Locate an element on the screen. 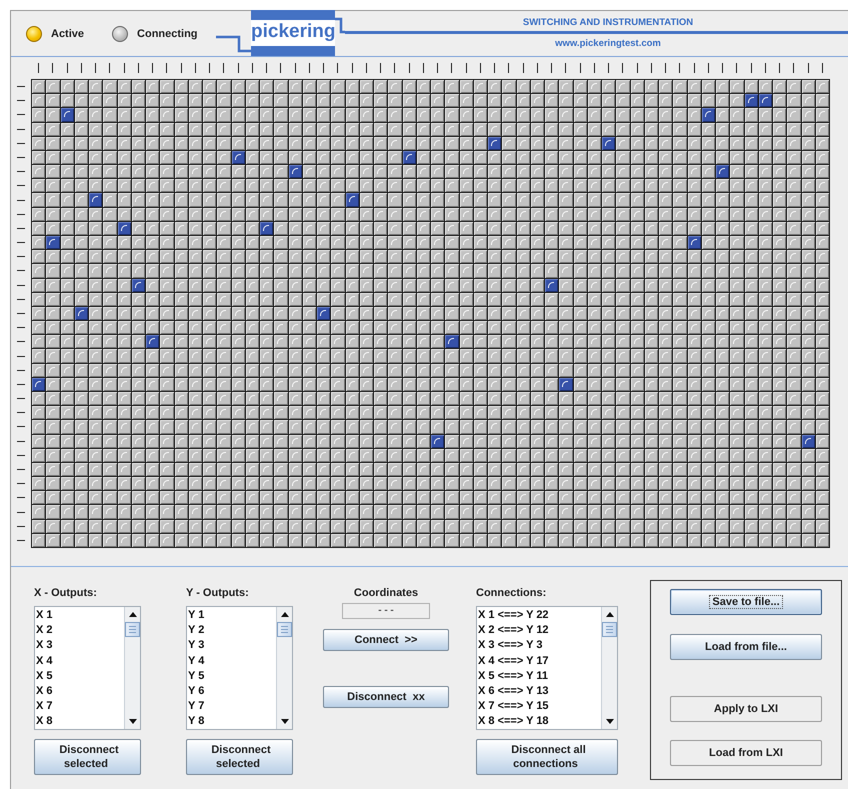  list-item: Y 5 is located at coordinates (231, 676).